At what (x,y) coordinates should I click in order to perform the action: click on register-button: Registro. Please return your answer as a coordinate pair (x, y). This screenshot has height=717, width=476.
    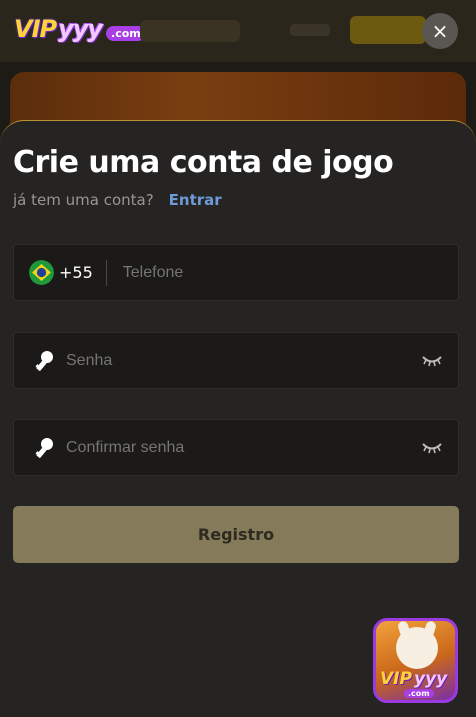
    Looking at the image, I should click on (236, 534).